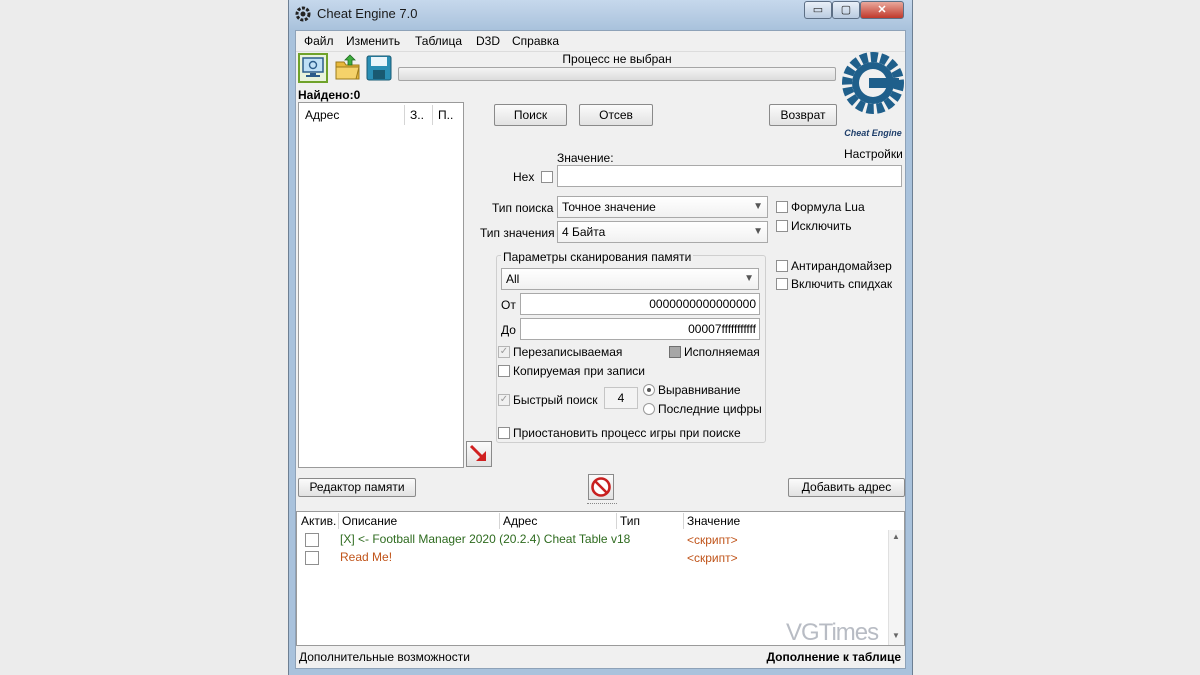  What do you see at coordinates (381, 285) in the screenshot?
I see `scan-results-list: Адрес З.. П..` at bounding box center [381, 285].